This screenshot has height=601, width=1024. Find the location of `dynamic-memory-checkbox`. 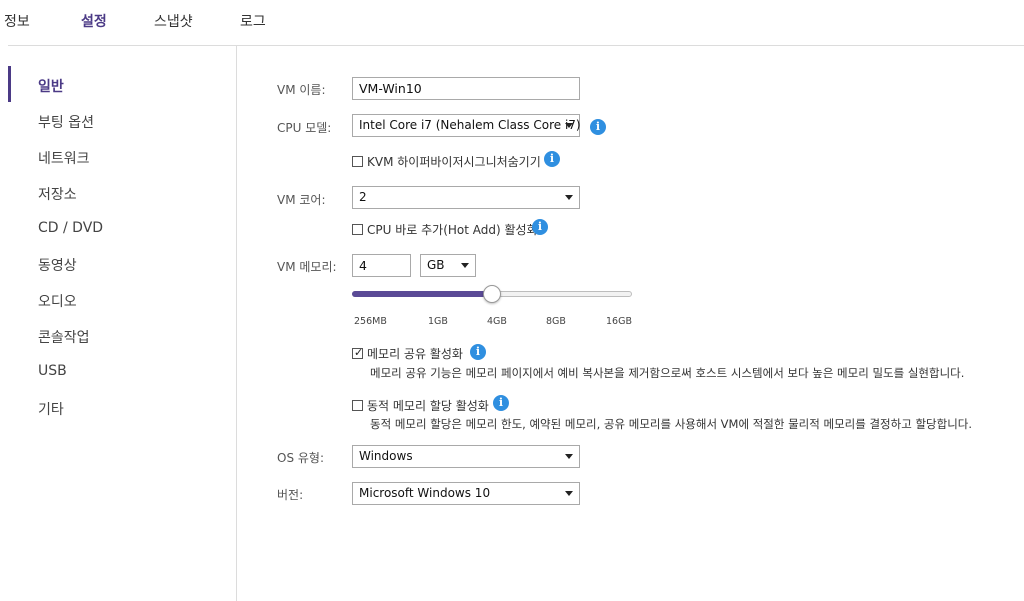

dynamic-memory-checkbox is located at coordinates (357, 405).